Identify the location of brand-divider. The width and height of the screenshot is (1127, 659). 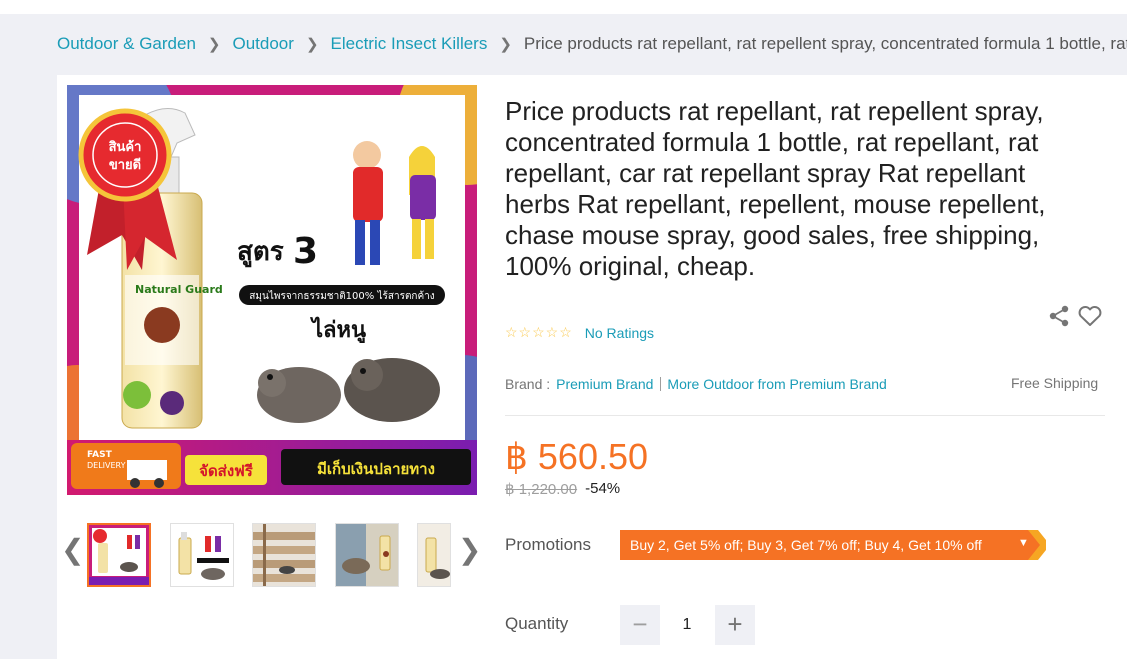
(661, 384).